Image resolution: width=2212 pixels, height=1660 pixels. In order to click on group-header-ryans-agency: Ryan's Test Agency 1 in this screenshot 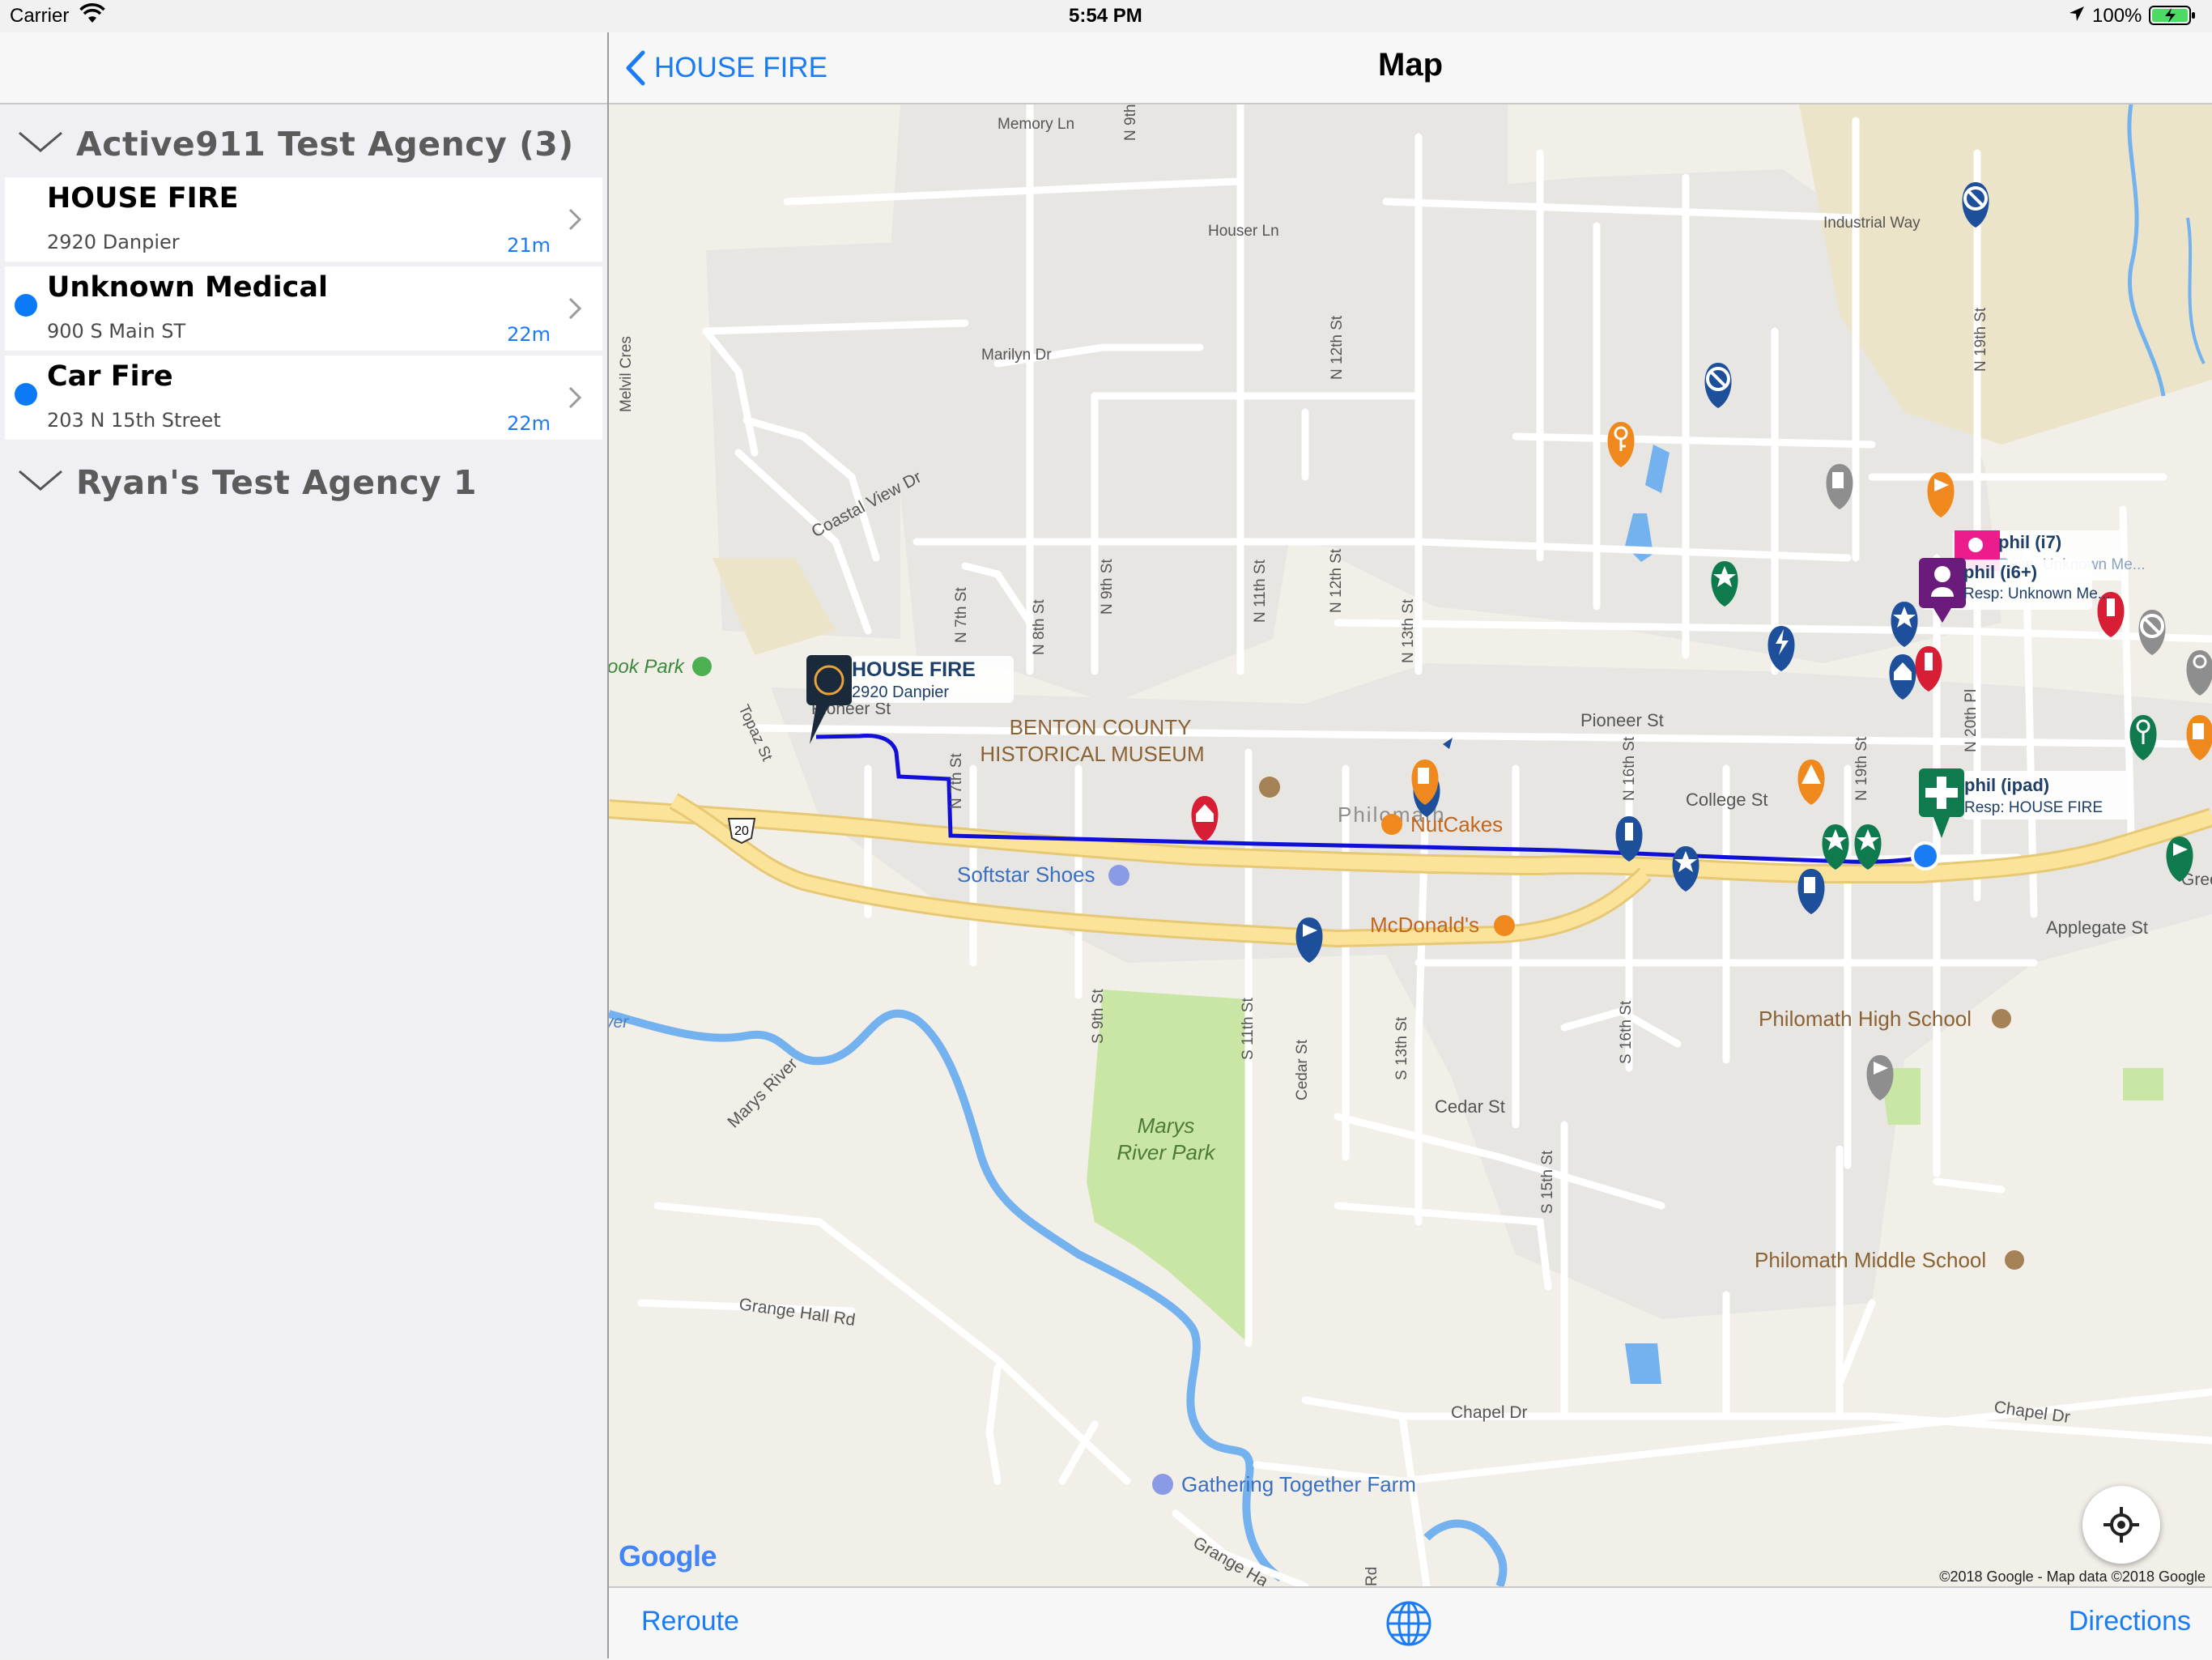, I will do `click(303, 485)`.